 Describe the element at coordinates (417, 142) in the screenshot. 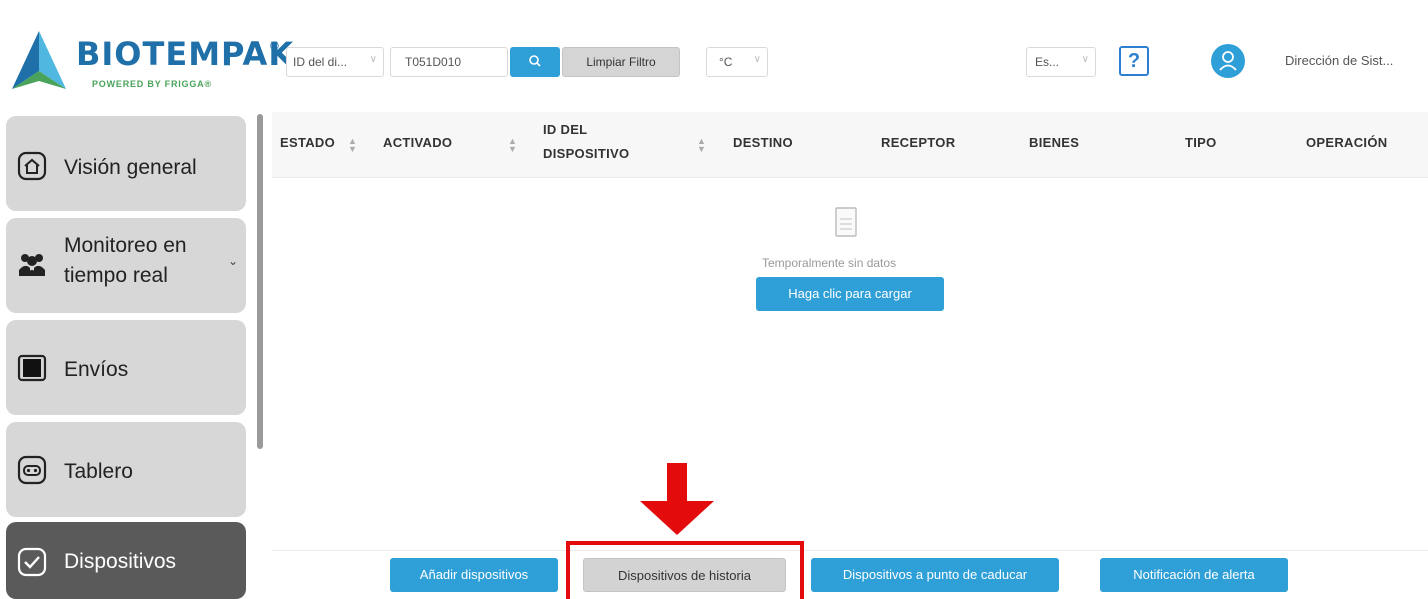

I see `column-header-activado: ACTIVADO` at that location.